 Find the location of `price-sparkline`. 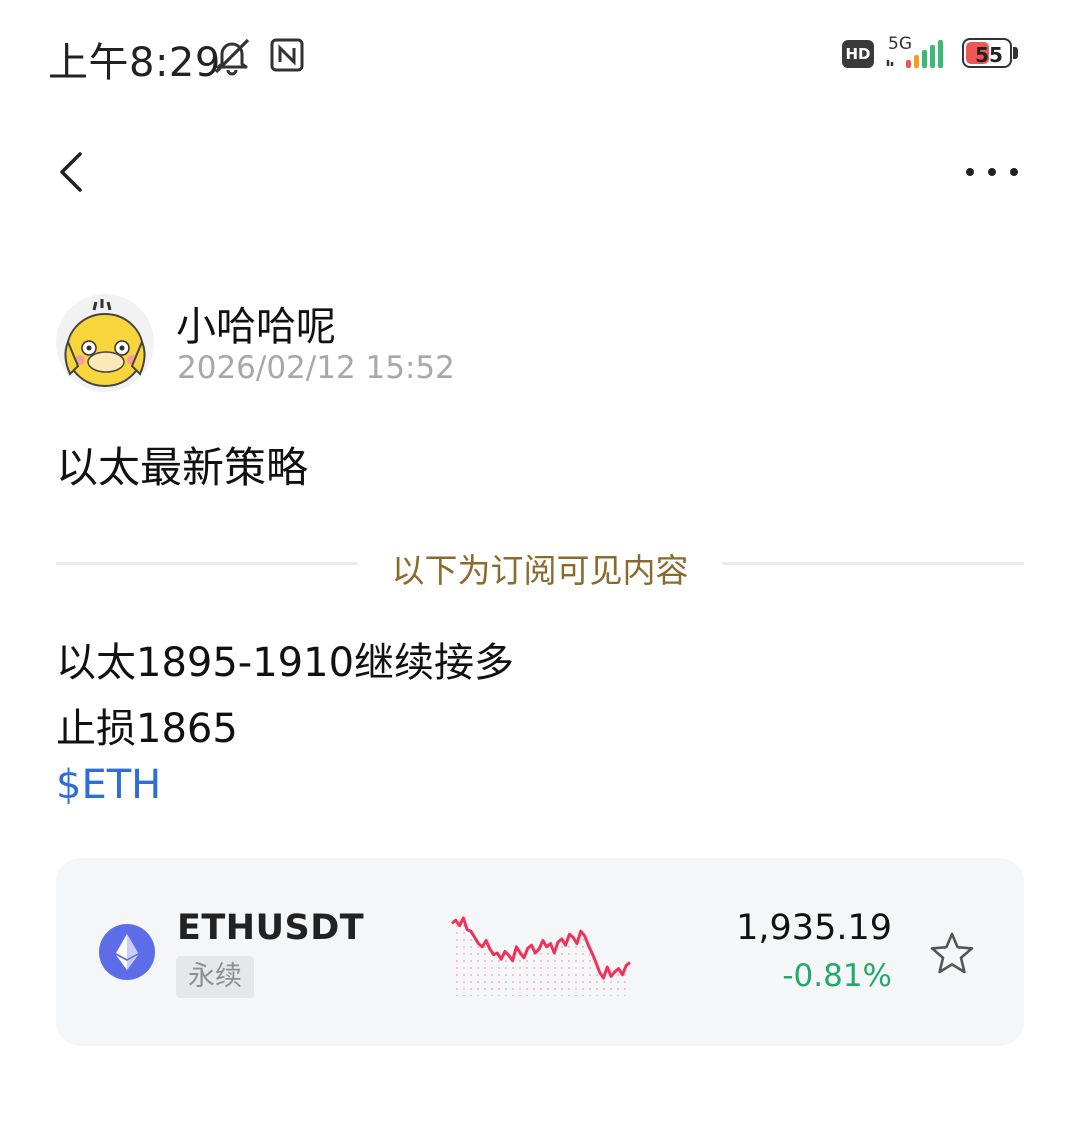

price-sparkline is located at coordinates (541, 956).